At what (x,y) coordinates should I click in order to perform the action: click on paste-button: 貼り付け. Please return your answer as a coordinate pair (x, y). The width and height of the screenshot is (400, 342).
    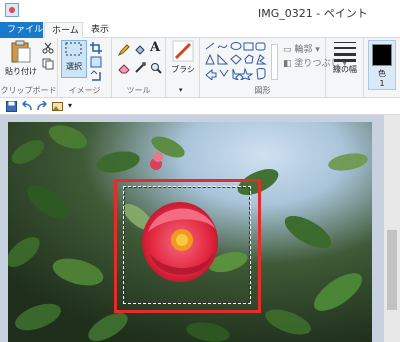
    Looking at the image, I should click on (21, 58).